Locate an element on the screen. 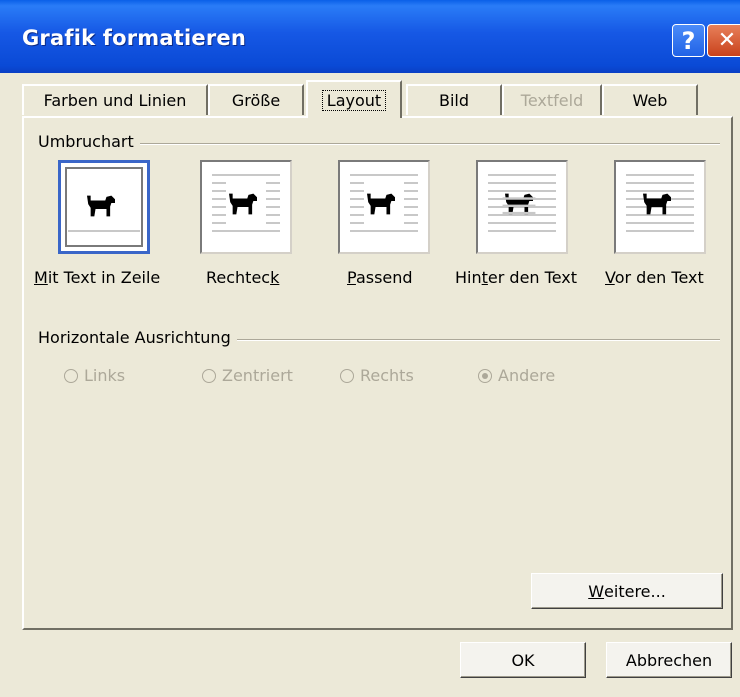 The width and height of the screenshot is (740, 697). button-label: OK is located at coordinates (523, 660).